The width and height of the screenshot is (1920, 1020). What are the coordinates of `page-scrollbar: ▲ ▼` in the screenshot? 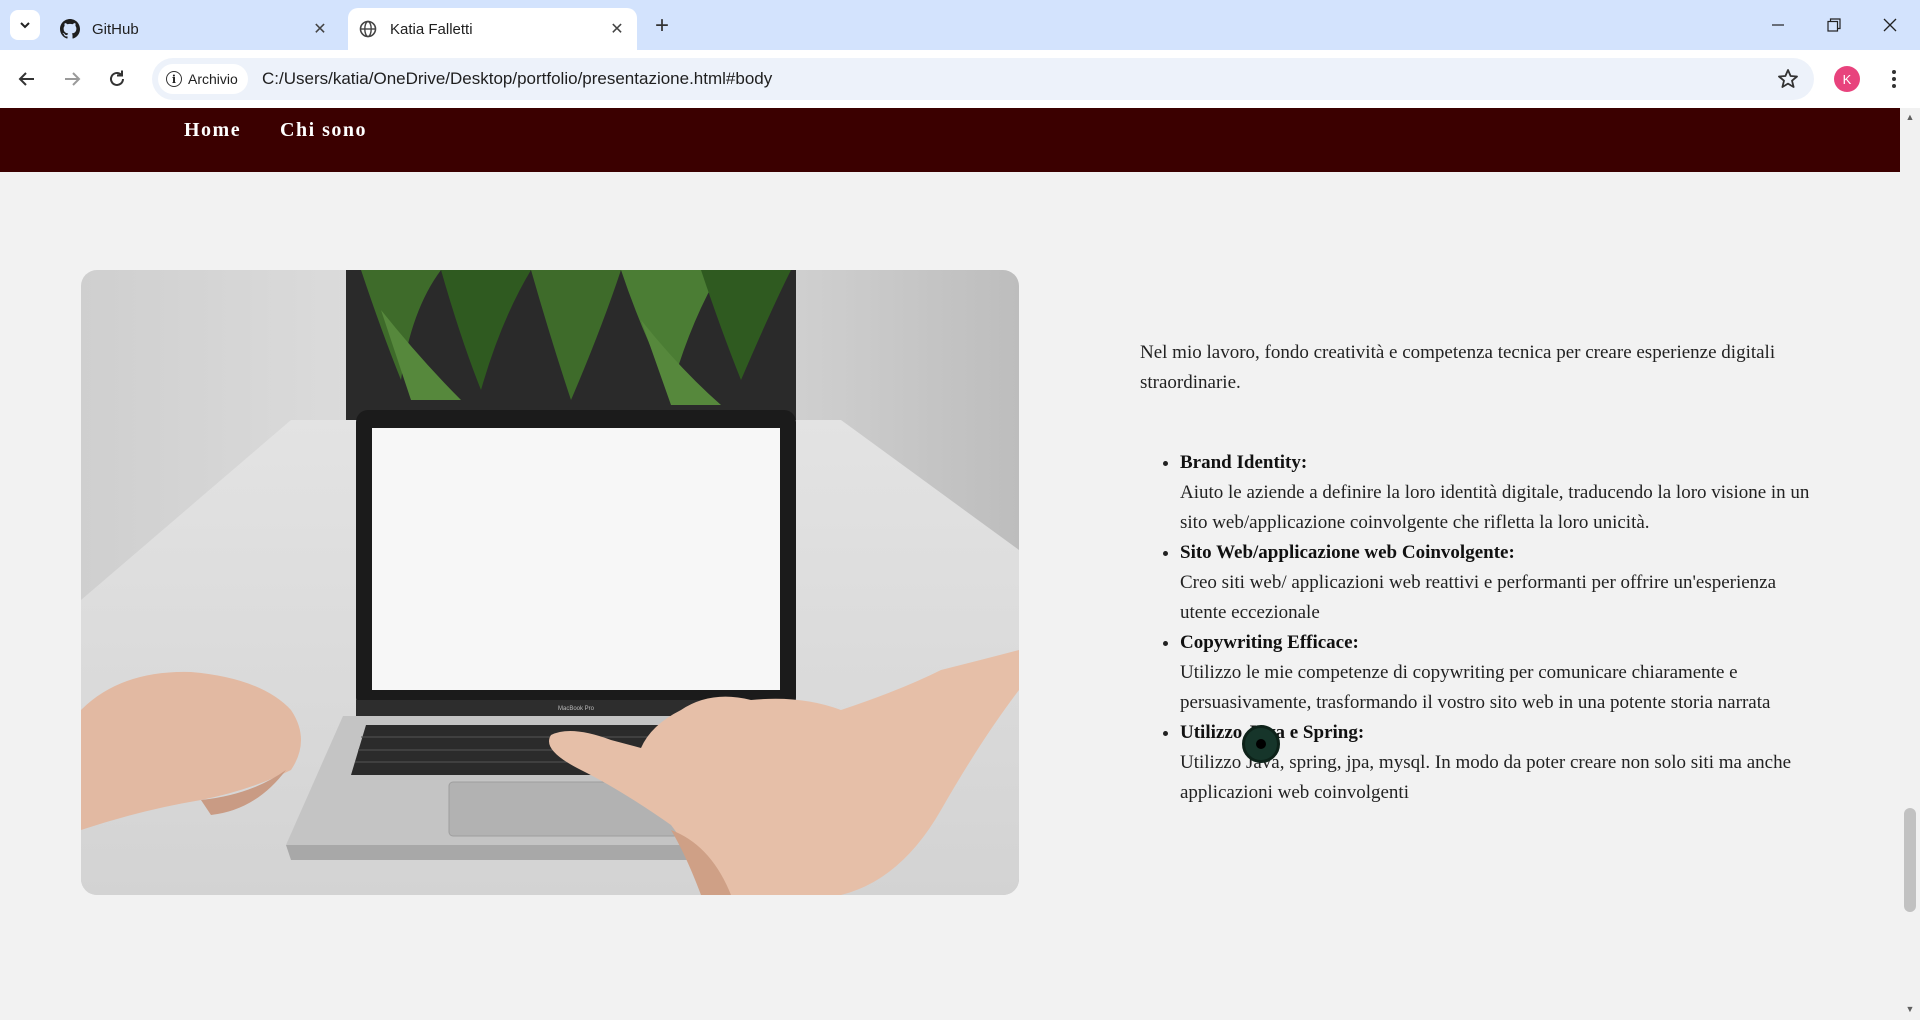 It's located at (1910, 564).